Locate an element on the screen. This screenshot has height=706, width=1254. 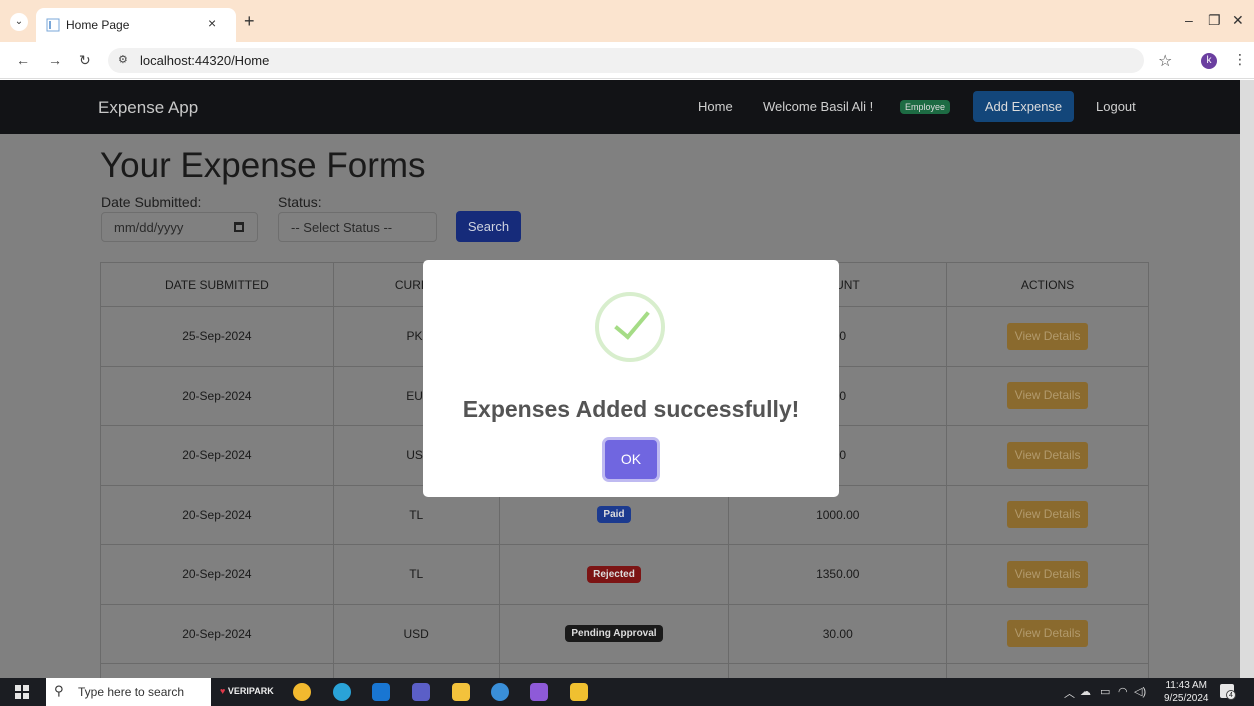
reload-icon: ↻ is located at coordinates (85, 60).